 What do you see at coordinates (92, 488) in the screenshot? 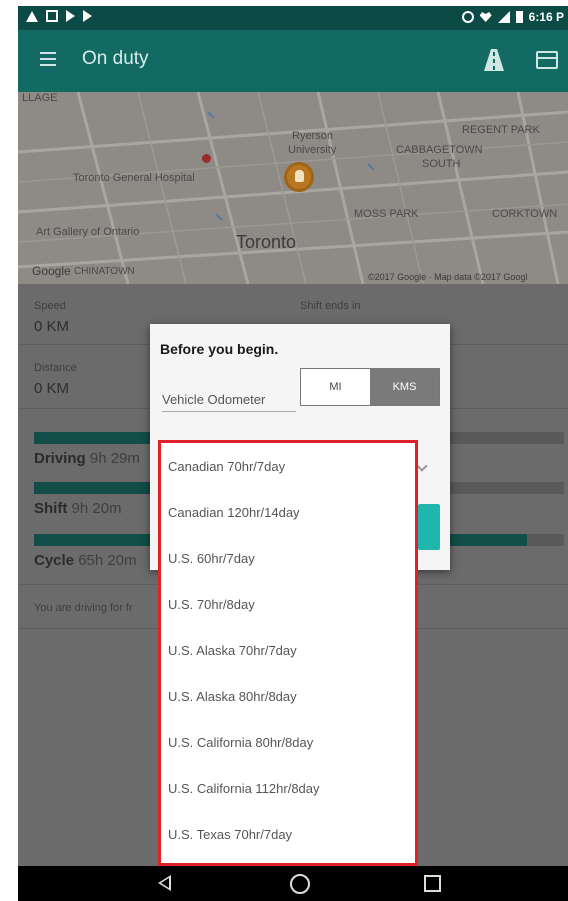
I see `shift-bar-fill` at bounding box center [92, 488].